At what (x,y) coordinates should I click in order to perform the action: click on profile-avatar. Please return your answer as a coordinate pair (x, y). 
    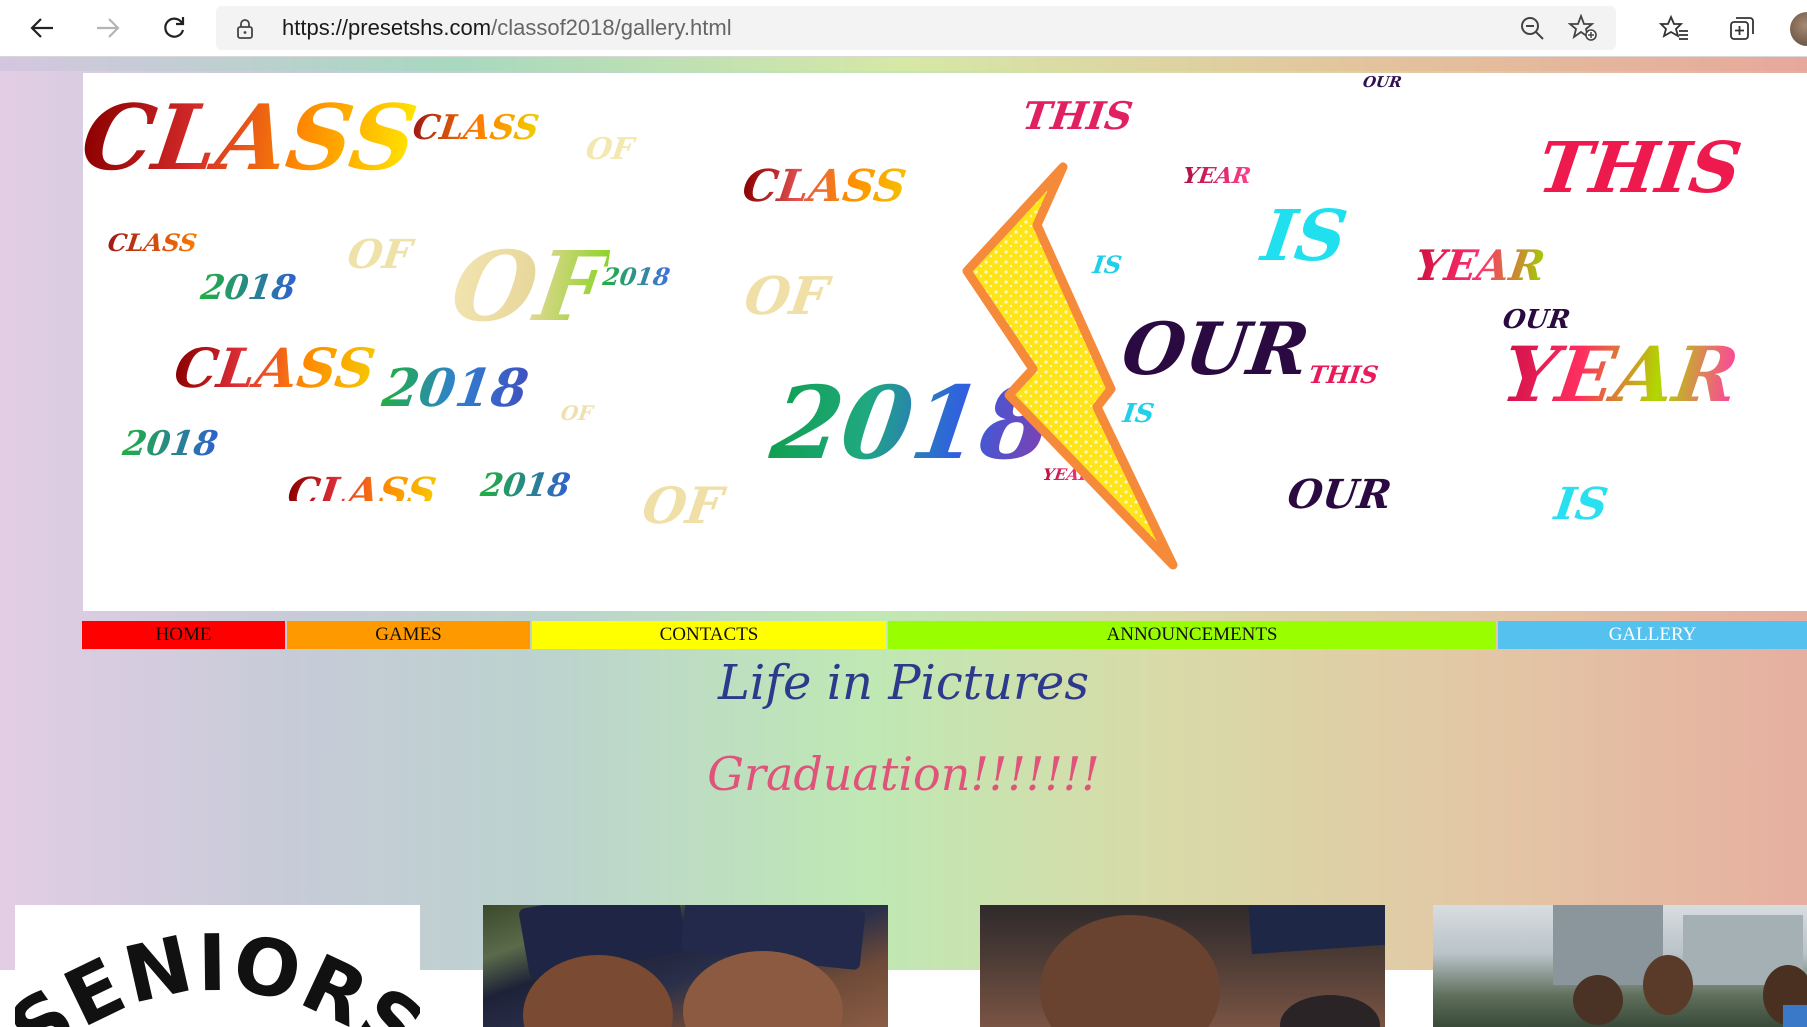
    Looking at the image, I should click on (1798, 29).